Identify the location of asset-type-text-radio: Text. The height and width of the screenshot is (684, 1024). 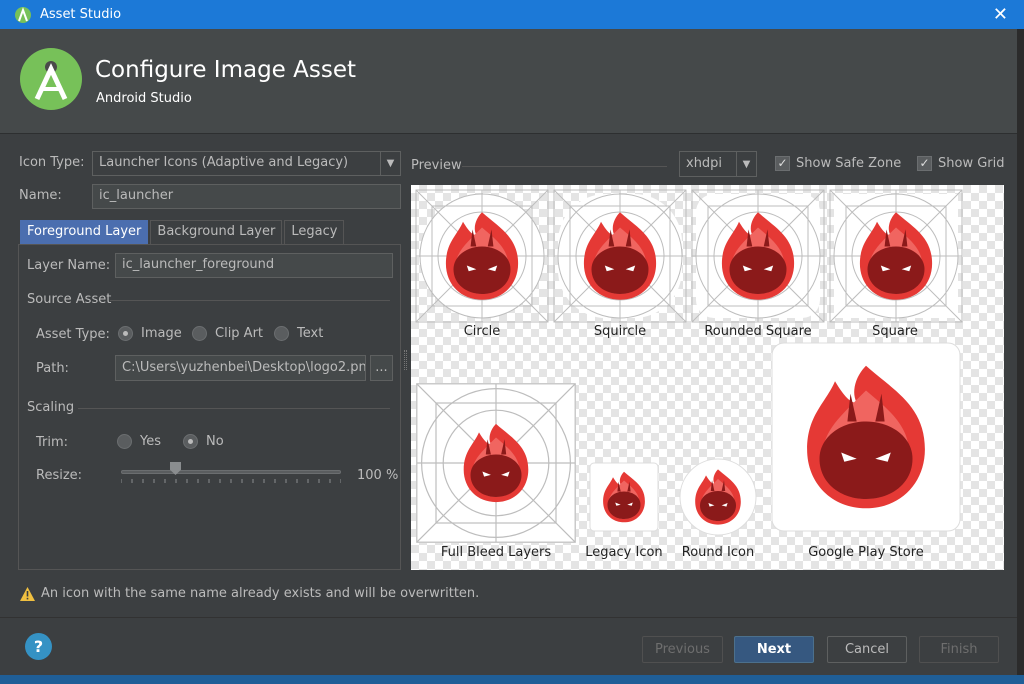
(298, 333).